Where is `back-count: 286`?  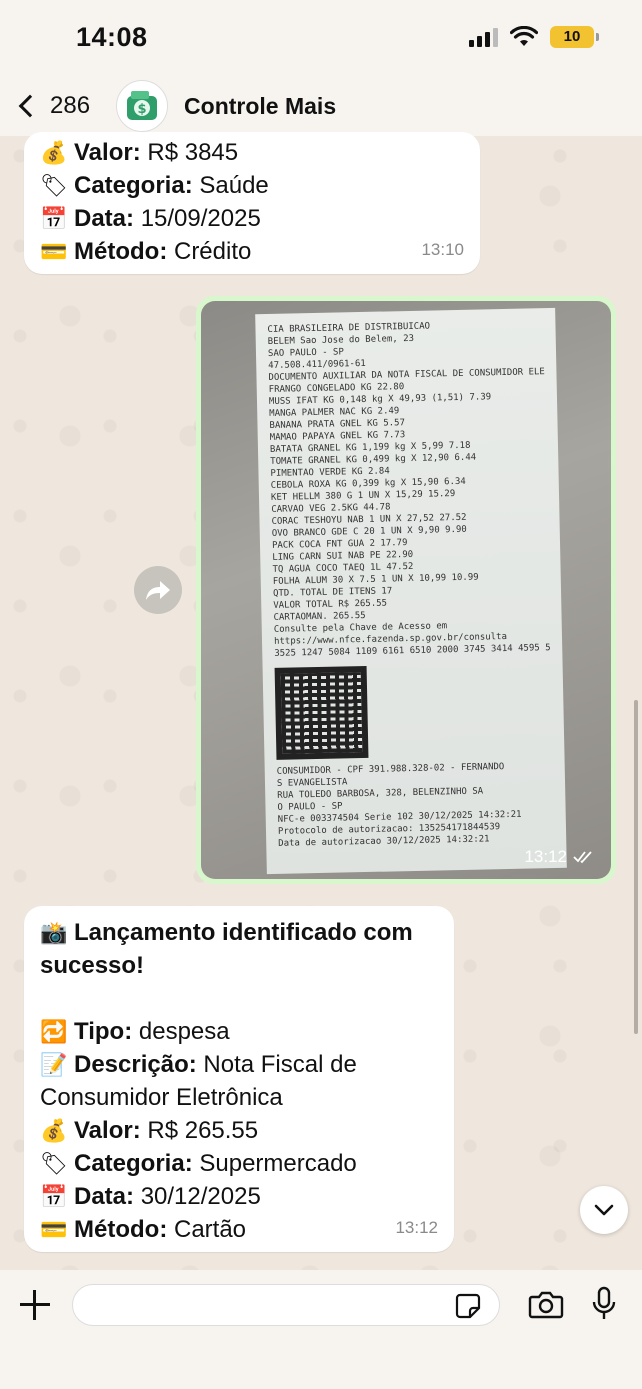
back-count: 286 is located at coordinates (70, 105).